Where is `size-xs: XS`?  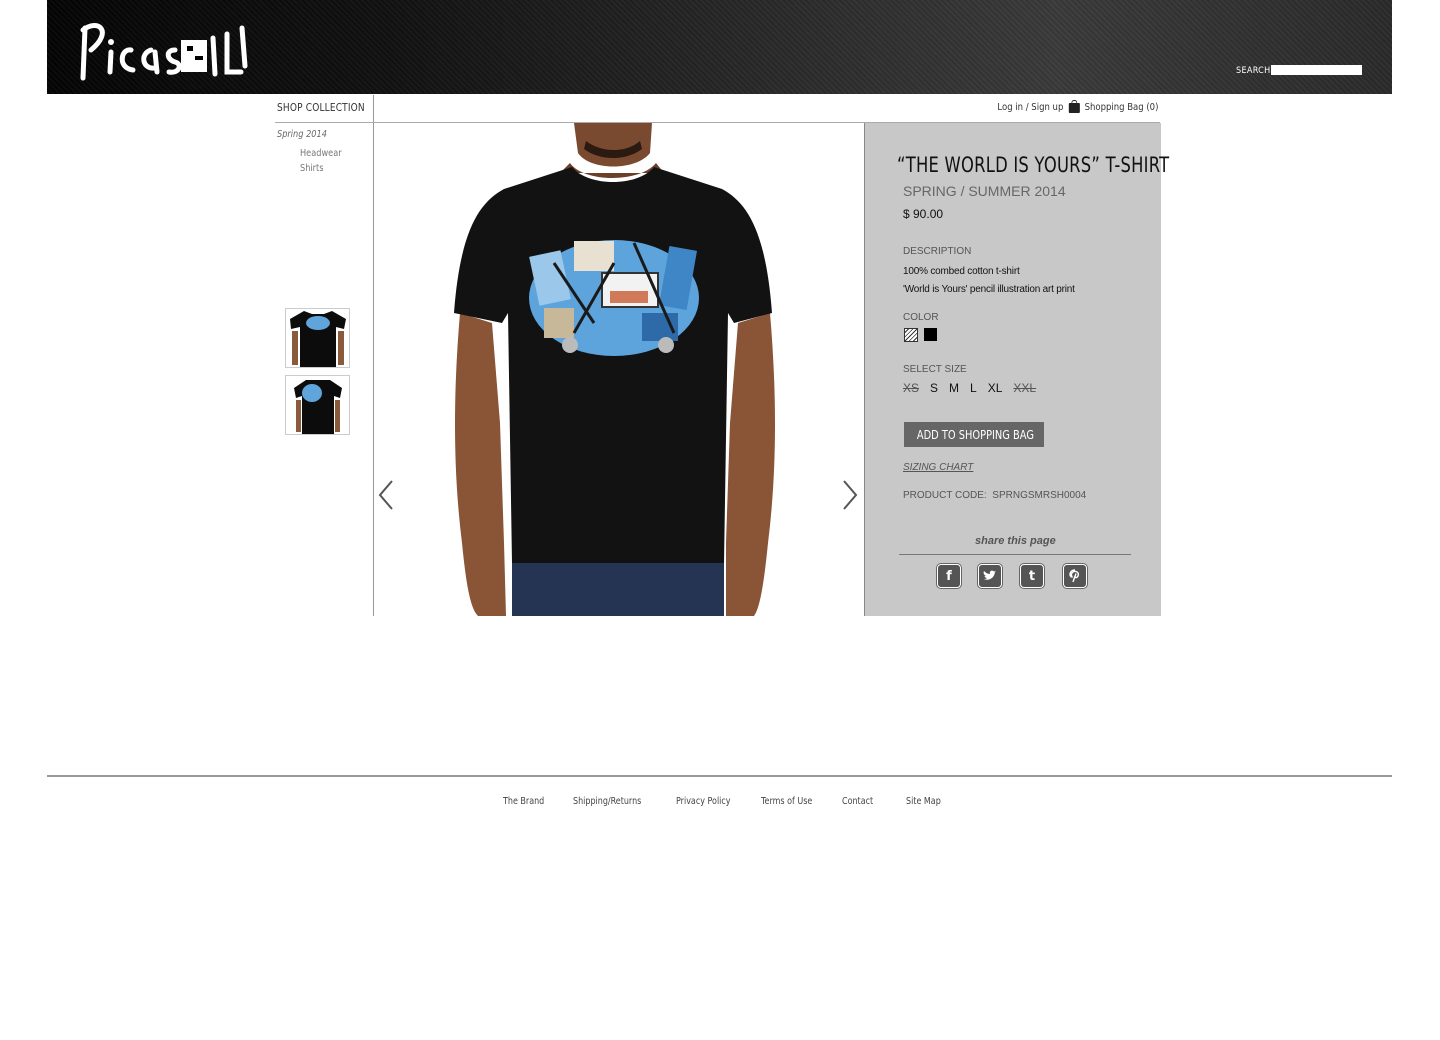 size-xs: XS is located at coordinates (911, 388).